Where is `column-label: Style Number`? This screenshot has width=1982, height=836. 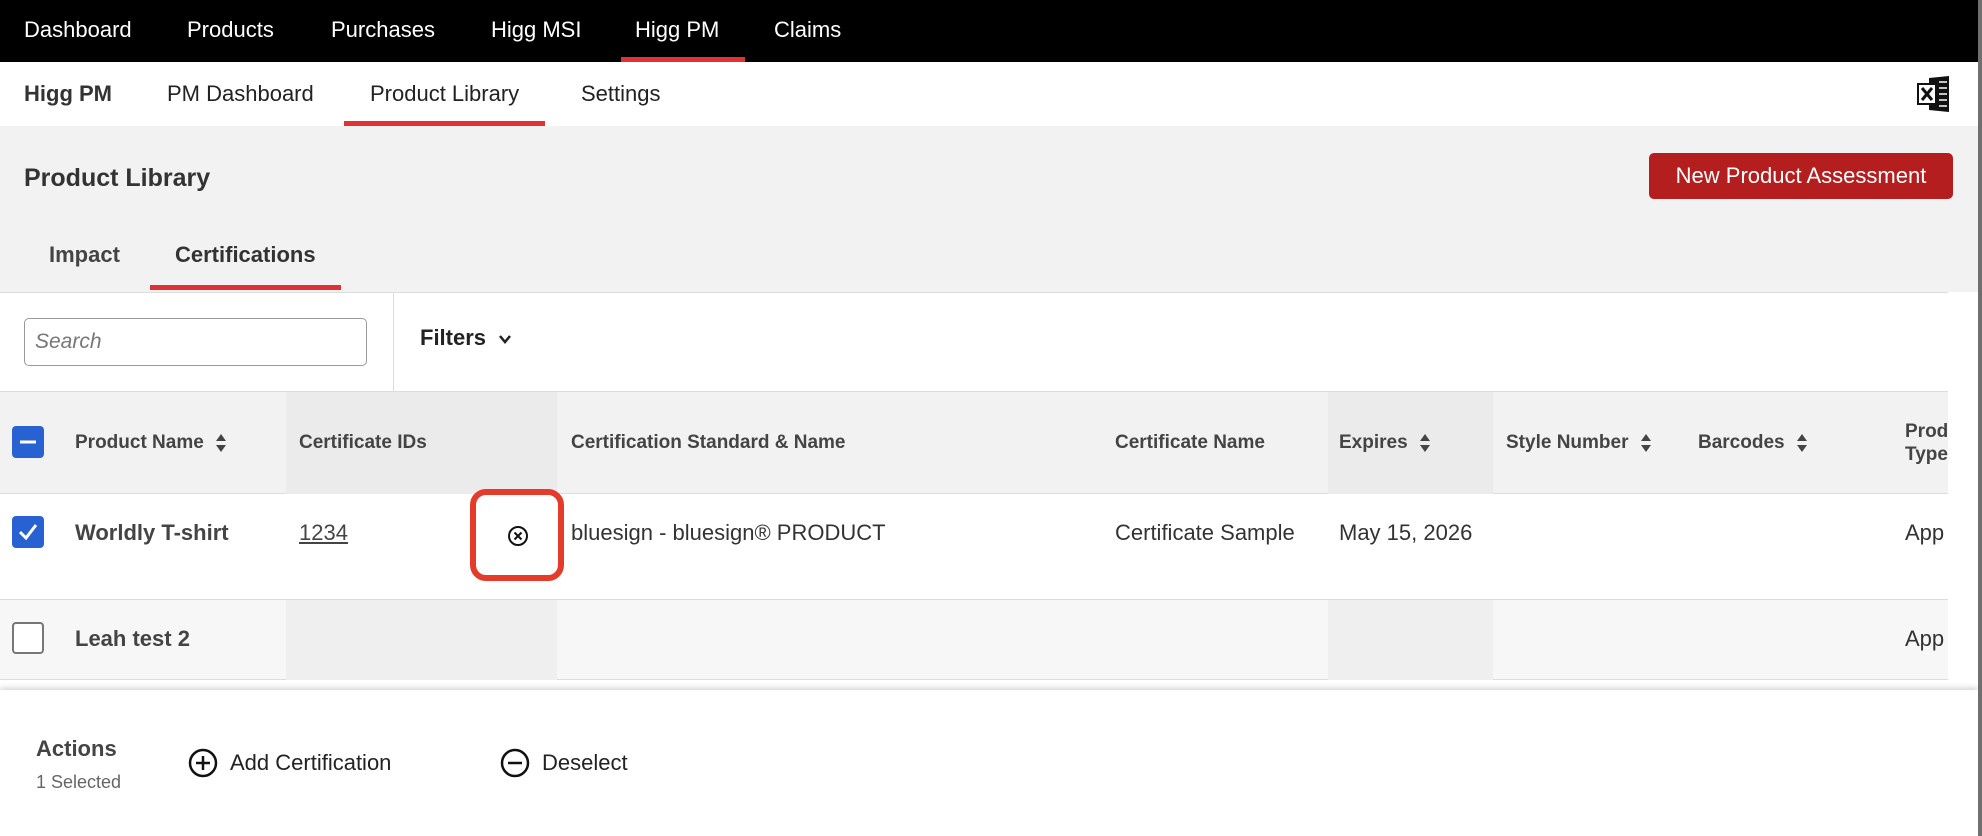 column-label: Style Number is located at coordinates (1567, 442).